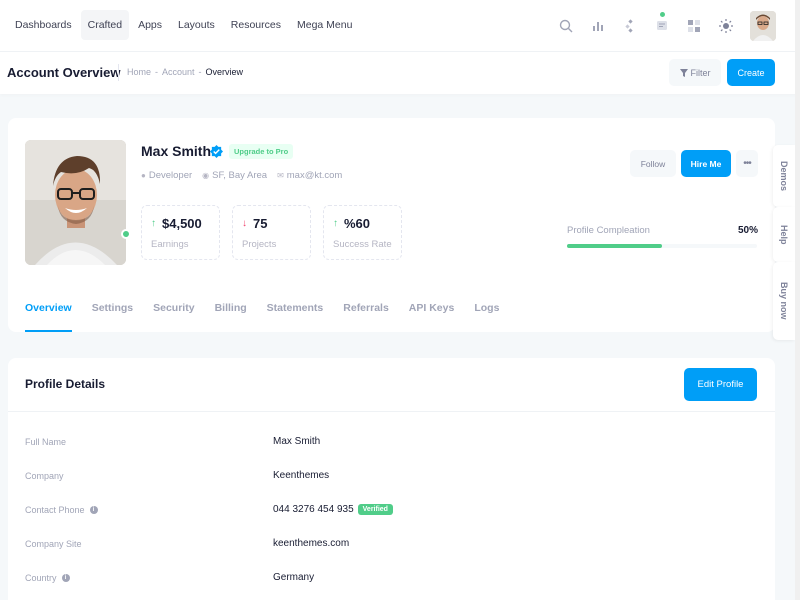  I want to click on detail-key: Company Site, so click(53, 544).